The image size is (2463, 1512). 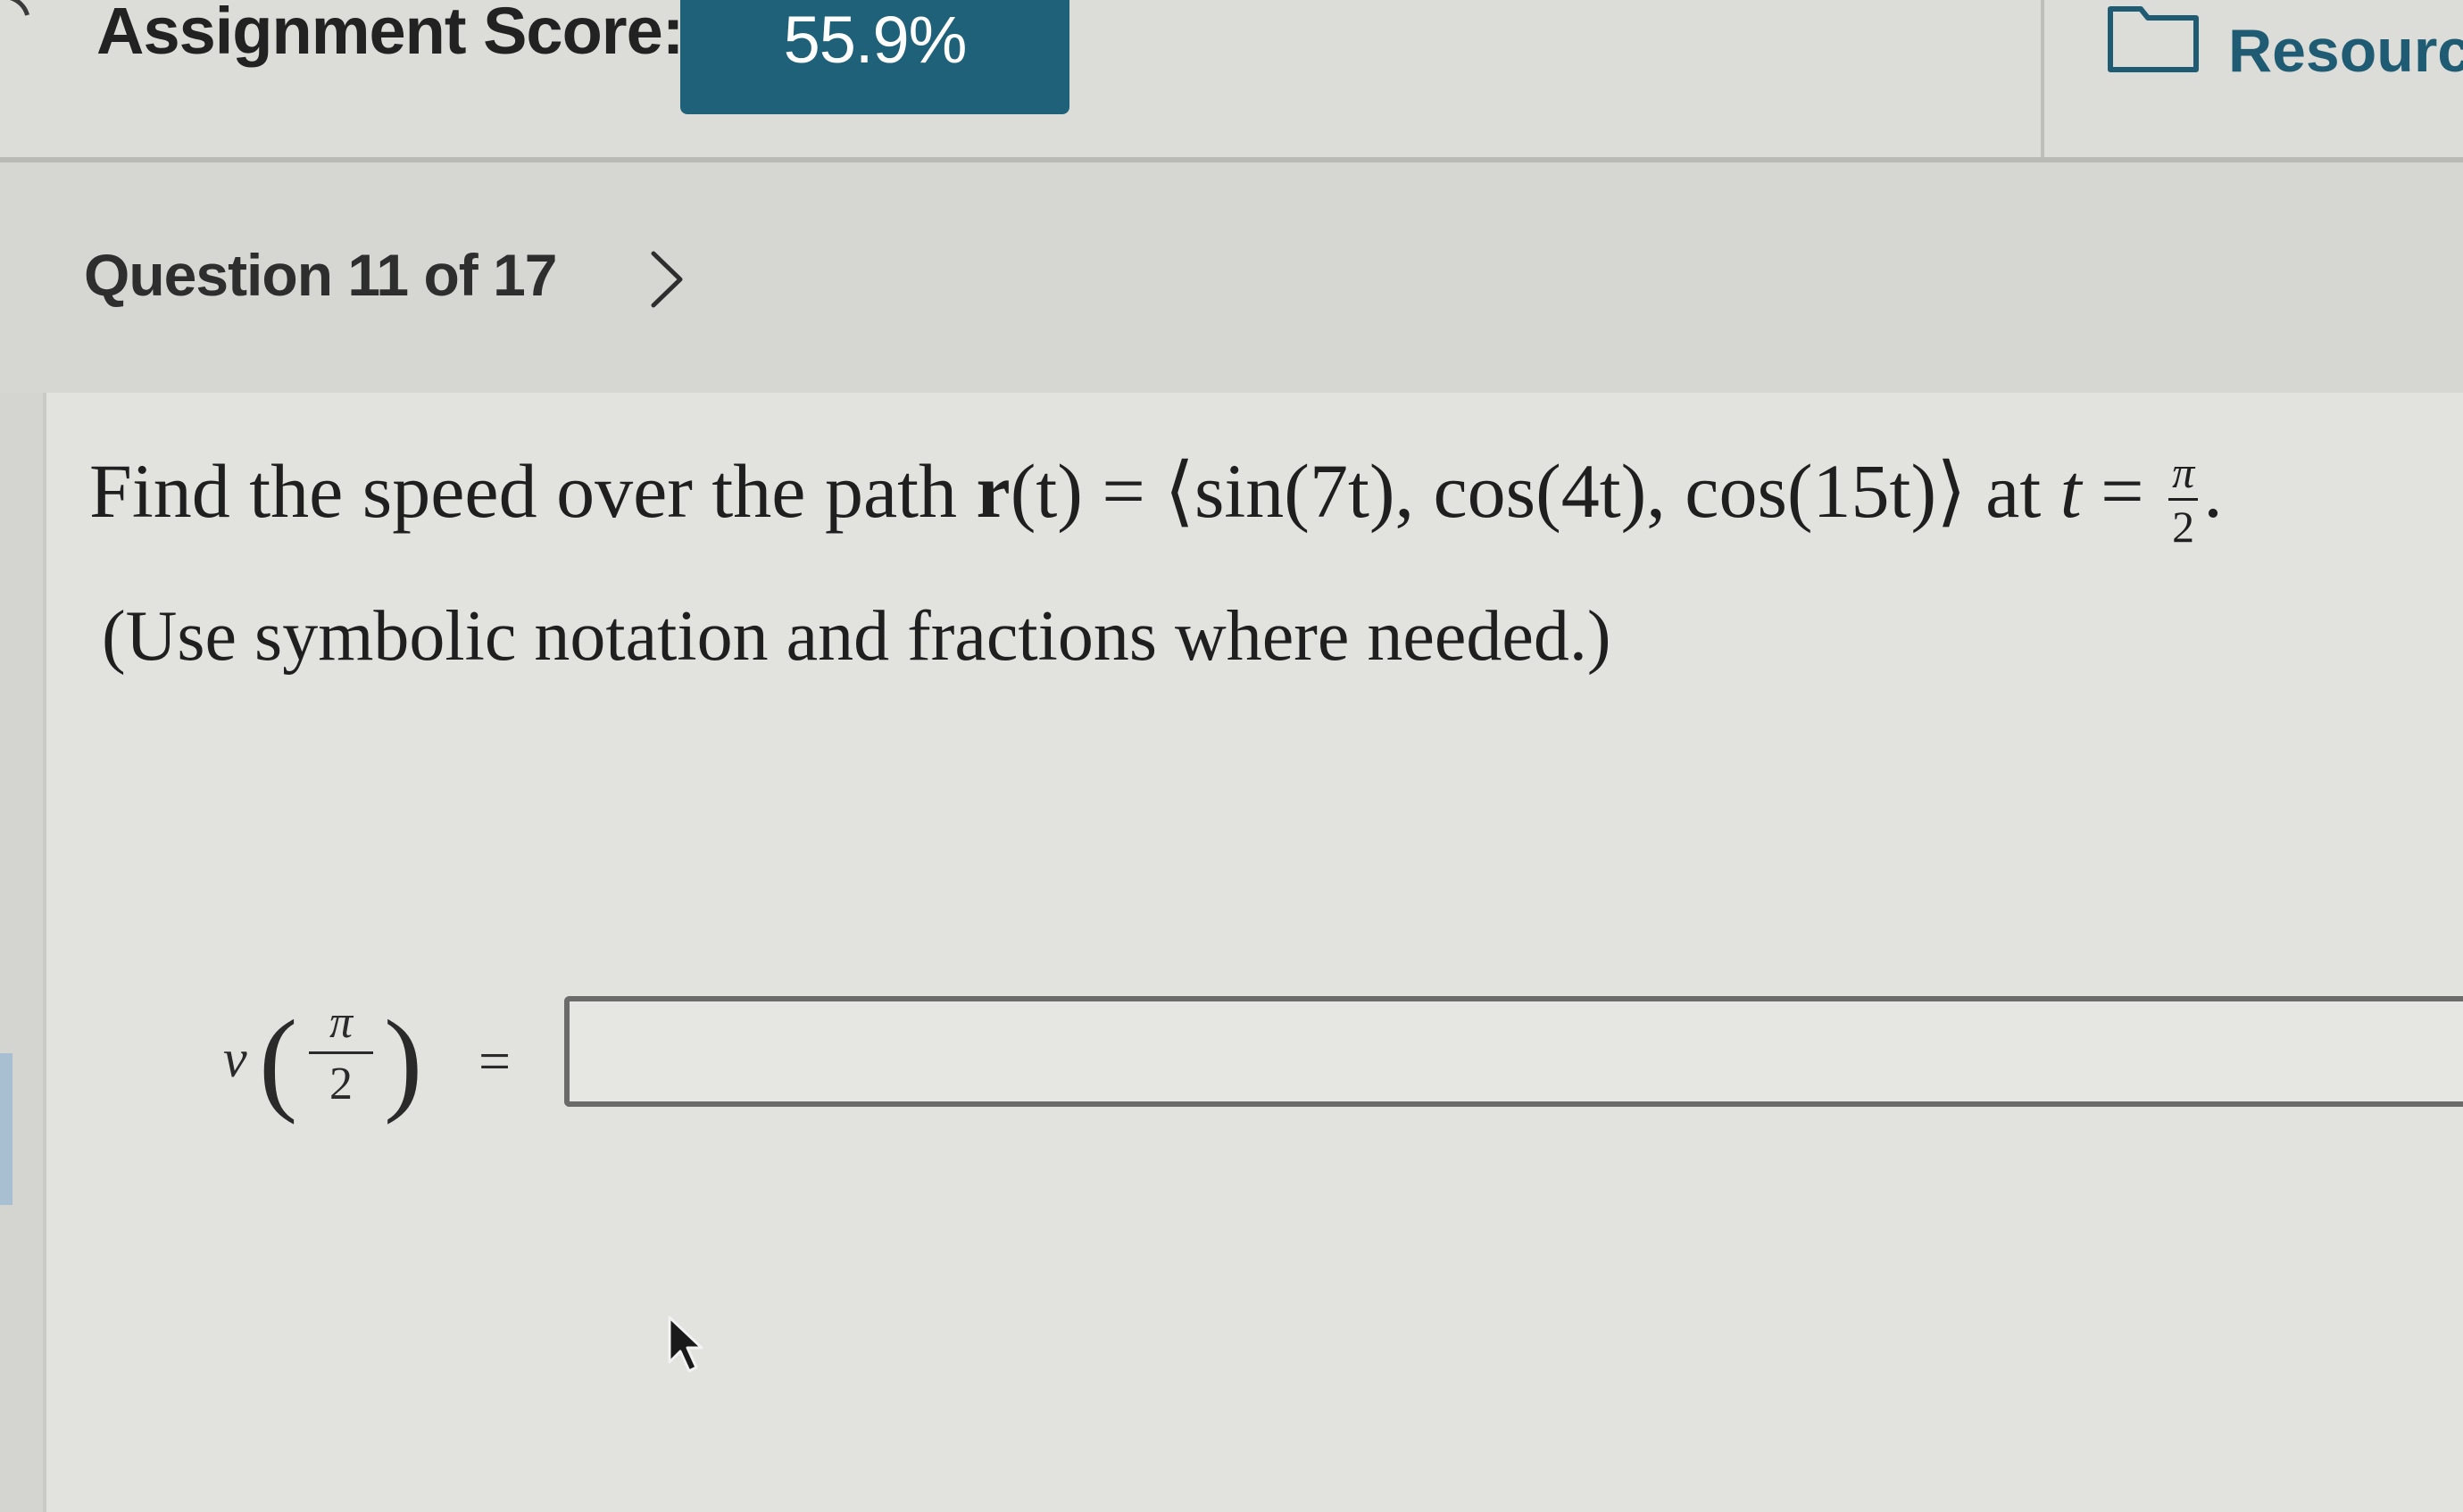 What do you see at coordinates (533, 491) in the screenshot?
I see `prompt-text-start: Find the speed over the path` at bounding box center [533, 491].